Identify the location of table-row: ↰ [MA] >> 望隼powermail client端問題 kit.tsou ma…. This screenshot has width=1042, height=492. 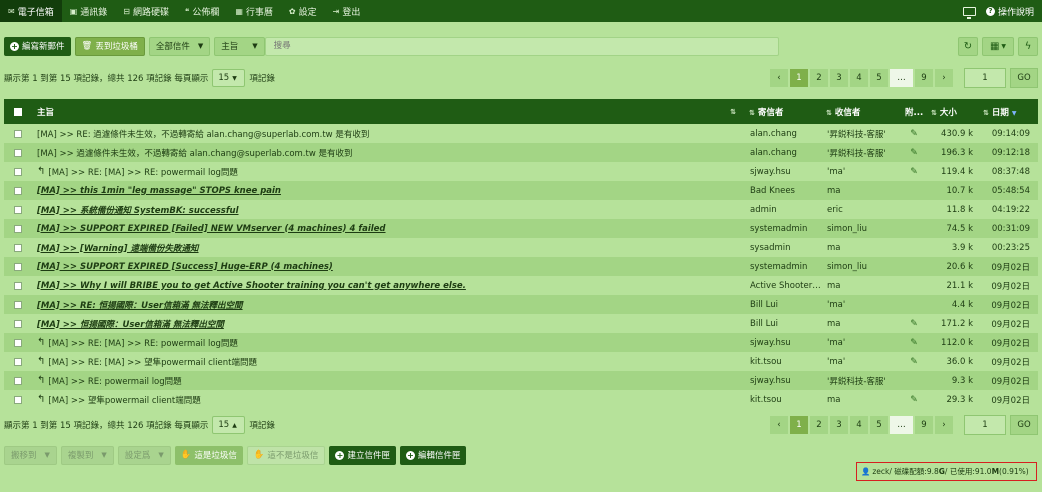
(521, 399).